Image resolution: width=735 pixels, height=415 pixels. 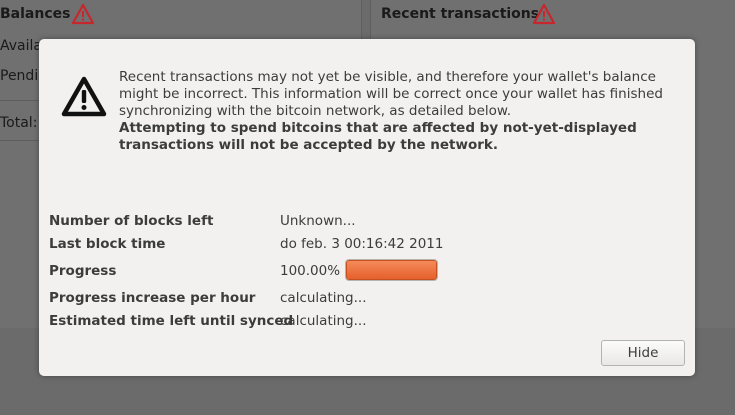 I want to click on recent-transactions-title: Recent transactions, so click(x=460, y=14).